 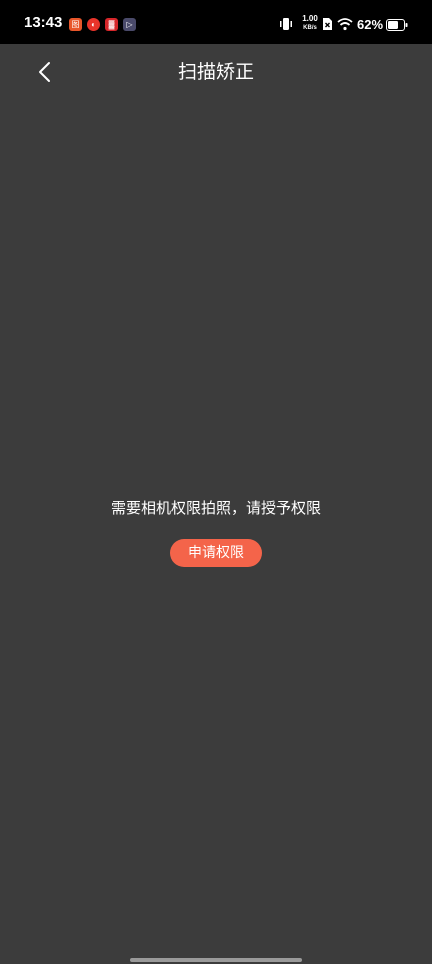 What do you see at coordinates (370, 24) in the screenshot?
I see `battery-percent: 62%` at bounding box center [370, 24].